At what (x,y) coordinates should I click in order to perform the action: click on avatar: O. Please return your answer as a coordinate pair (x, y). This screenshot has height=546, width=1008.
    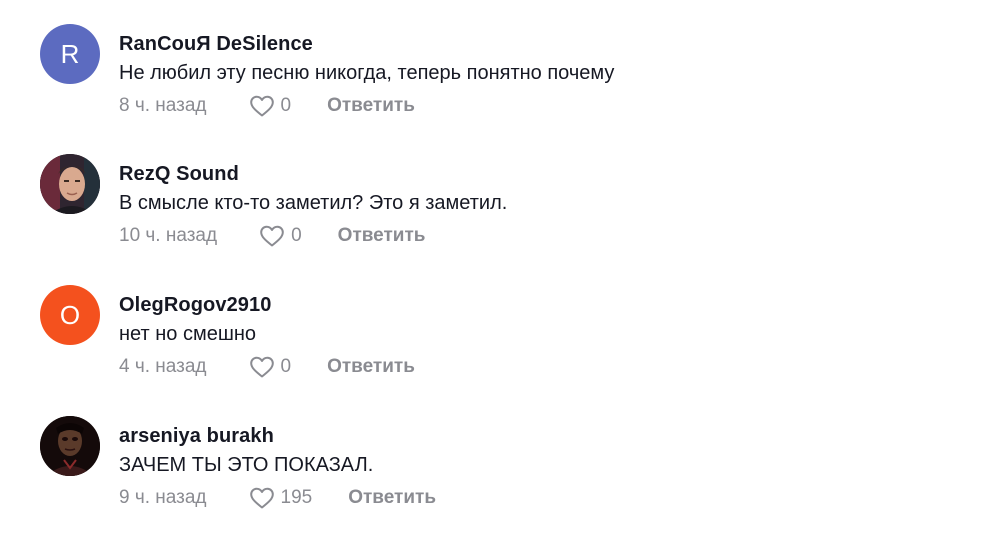
    Looking at the image, I should click on (70, 315).